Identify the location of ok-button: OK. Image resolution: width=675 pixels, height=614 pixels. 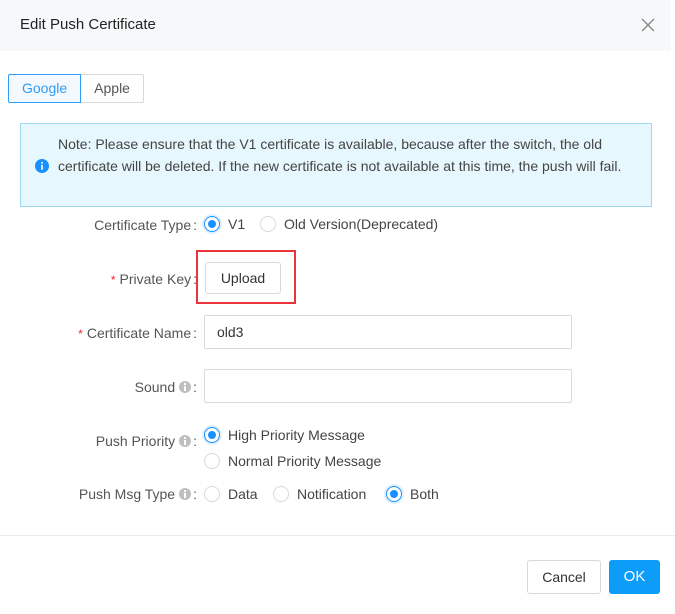
(634, 577).